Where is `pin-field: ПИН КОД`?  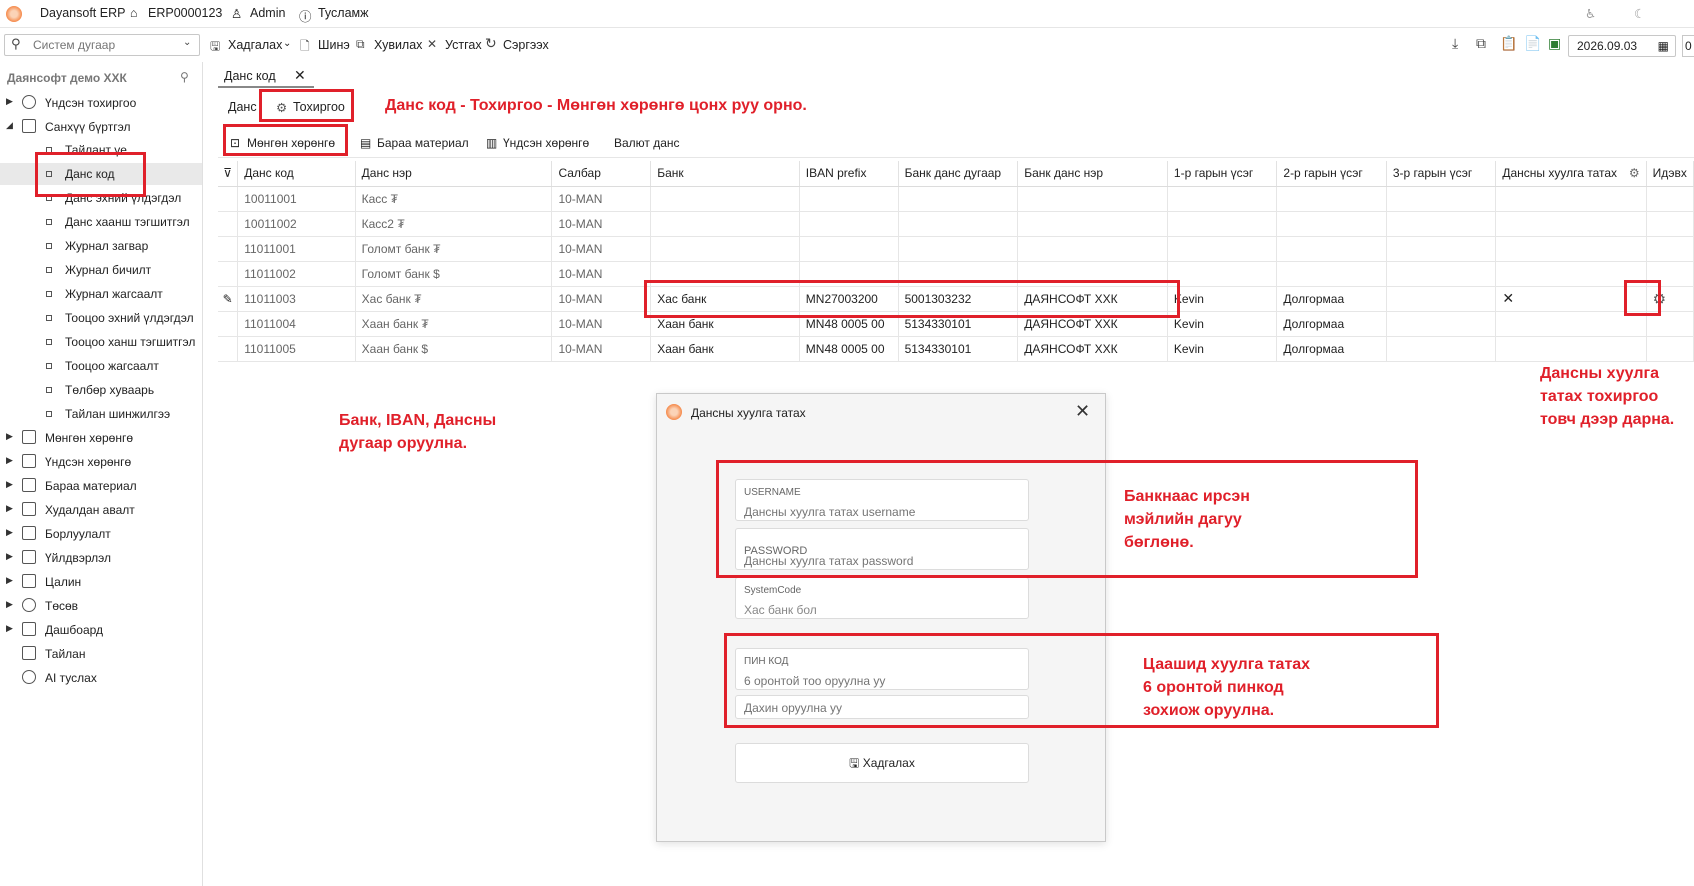
pin-field: ПИН КОД is located at coordinates (882, 669).